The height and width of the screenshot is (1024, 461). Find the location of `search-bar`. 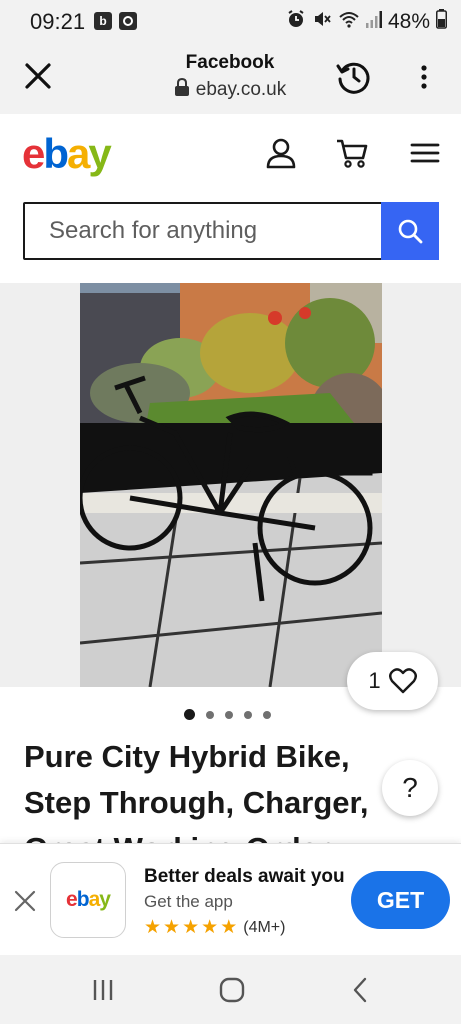

search-bar is located at coordinates (231, 231).